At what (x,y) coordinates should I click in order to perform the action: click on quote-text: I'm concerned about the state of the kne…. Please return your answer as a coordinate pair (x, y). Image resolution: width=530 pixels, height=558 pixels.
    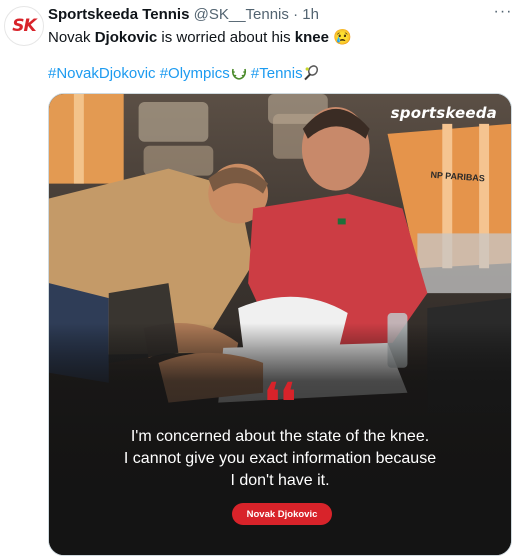
    Looking at the image, I should click on (280, 459).